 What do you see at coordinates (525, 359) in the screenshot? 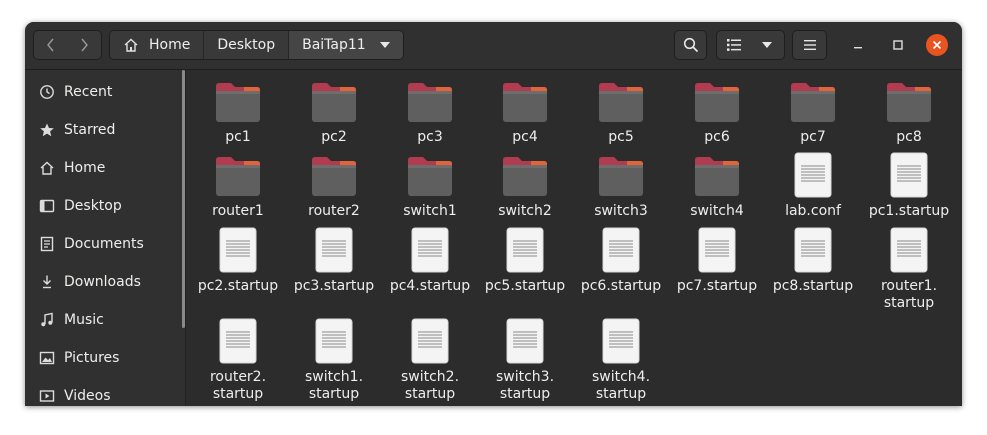
I see `file-item: switch3. startup` at bounding box center [525, 359].